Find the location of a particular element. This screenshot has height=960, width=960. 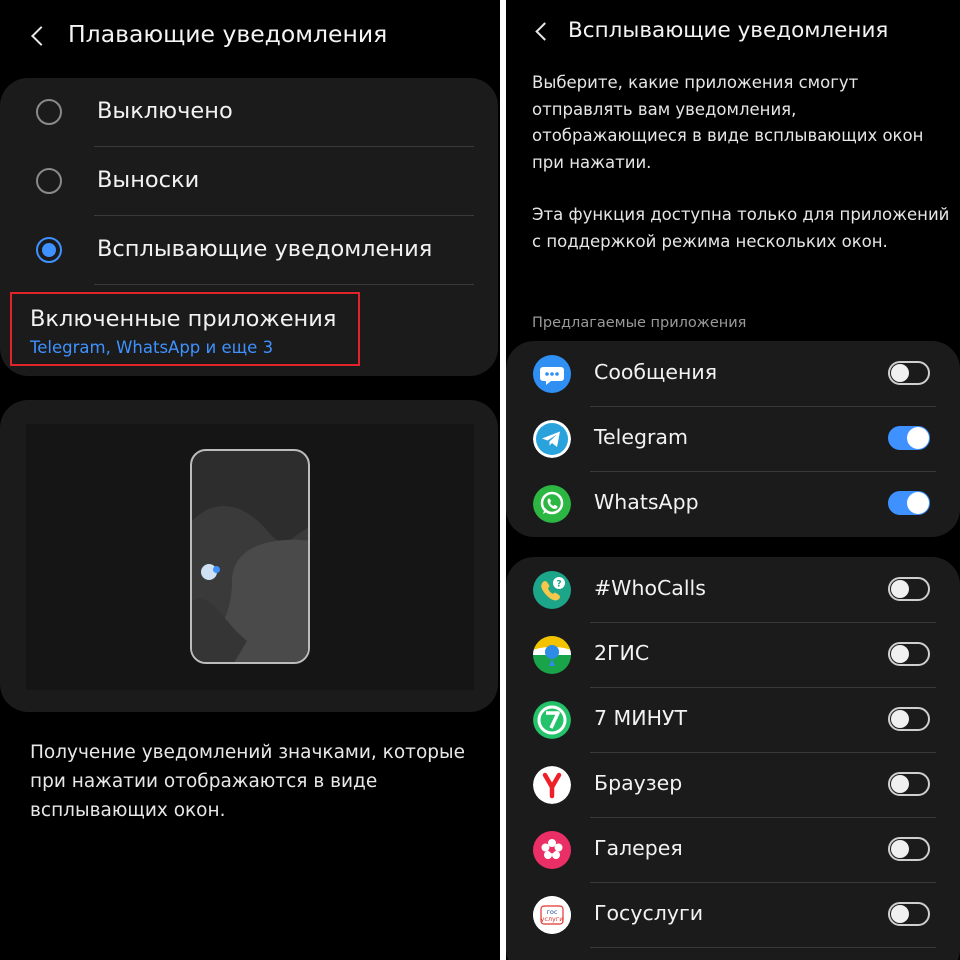

option-off-label: Выключено is located at coordinates (165, 111).